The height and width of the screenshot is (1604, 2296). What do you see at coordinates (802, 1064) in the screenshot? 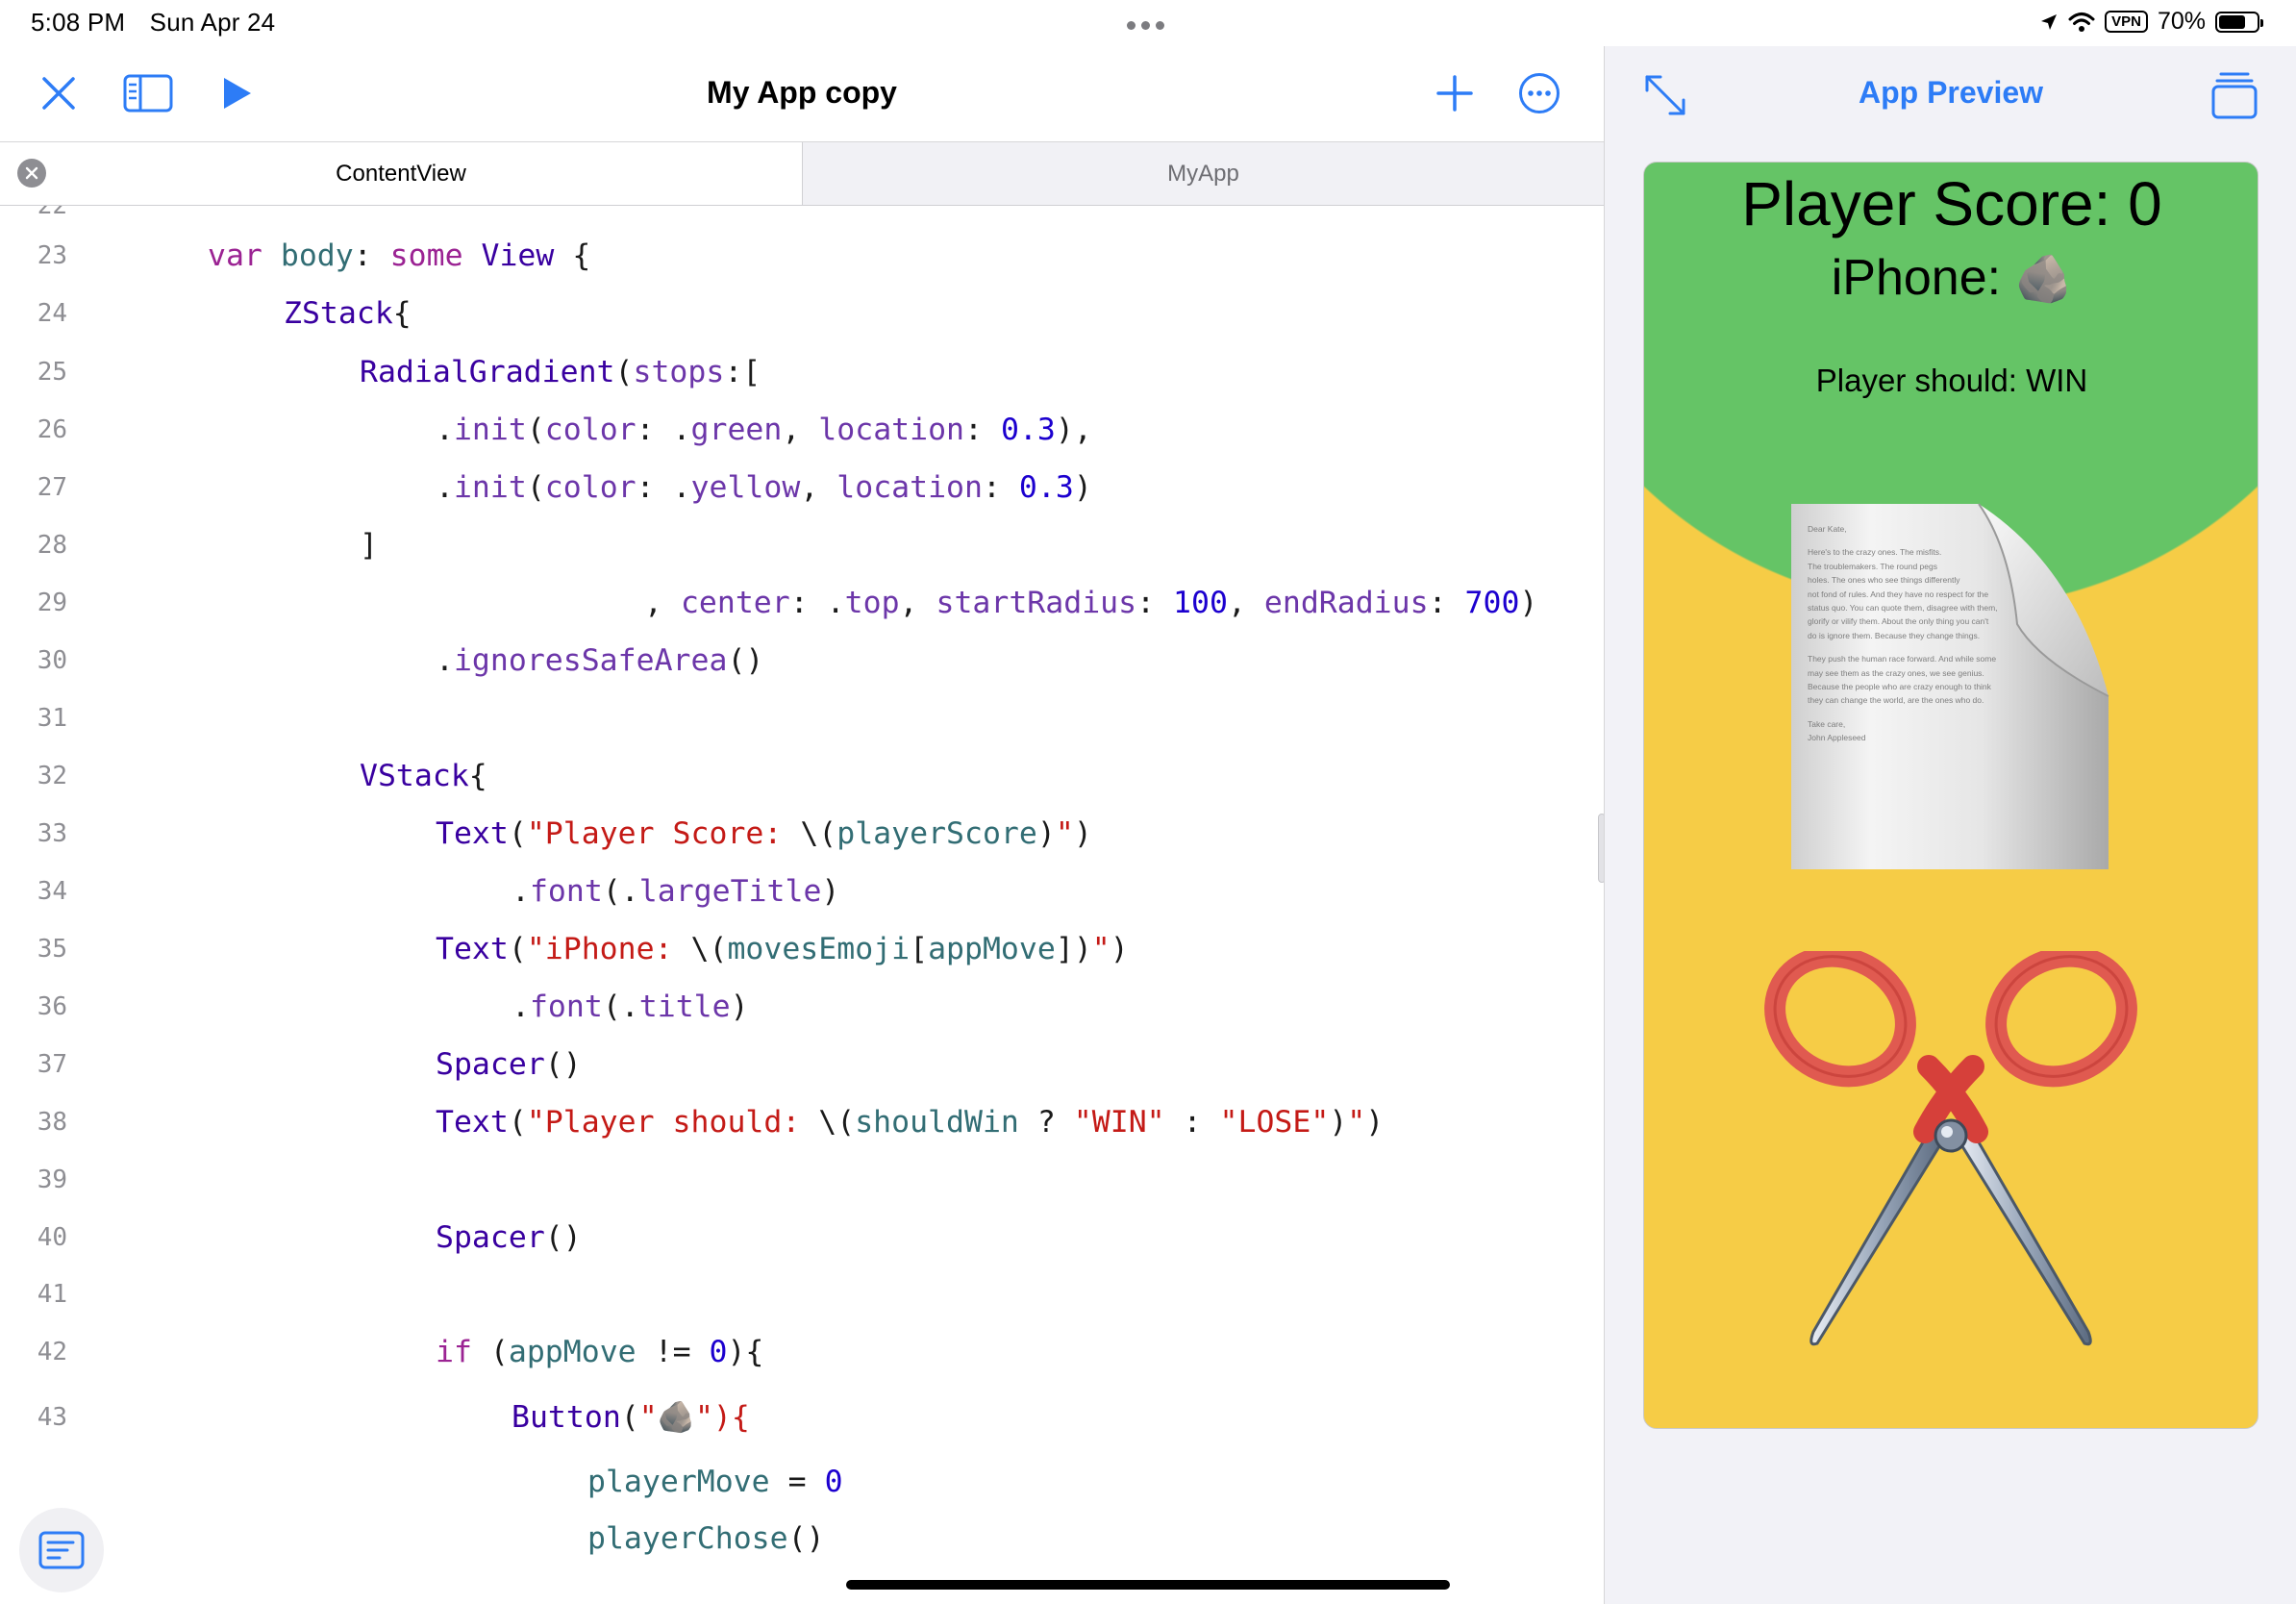
I see `code-line: 37 Spacer()` at bounding box center [802, 1064].